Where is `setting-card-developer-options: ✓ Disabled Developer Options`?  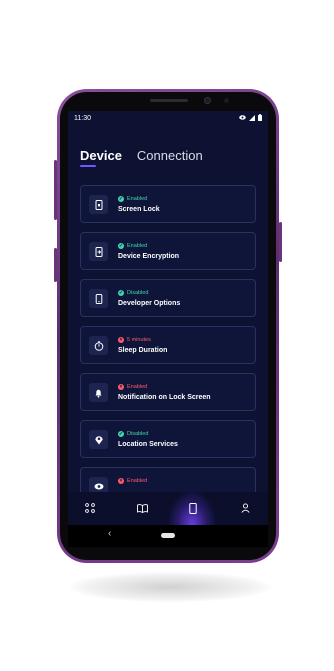 setting-card-developer-options: ✓ Disabled Developer Options is located at coordinates (168, 298).